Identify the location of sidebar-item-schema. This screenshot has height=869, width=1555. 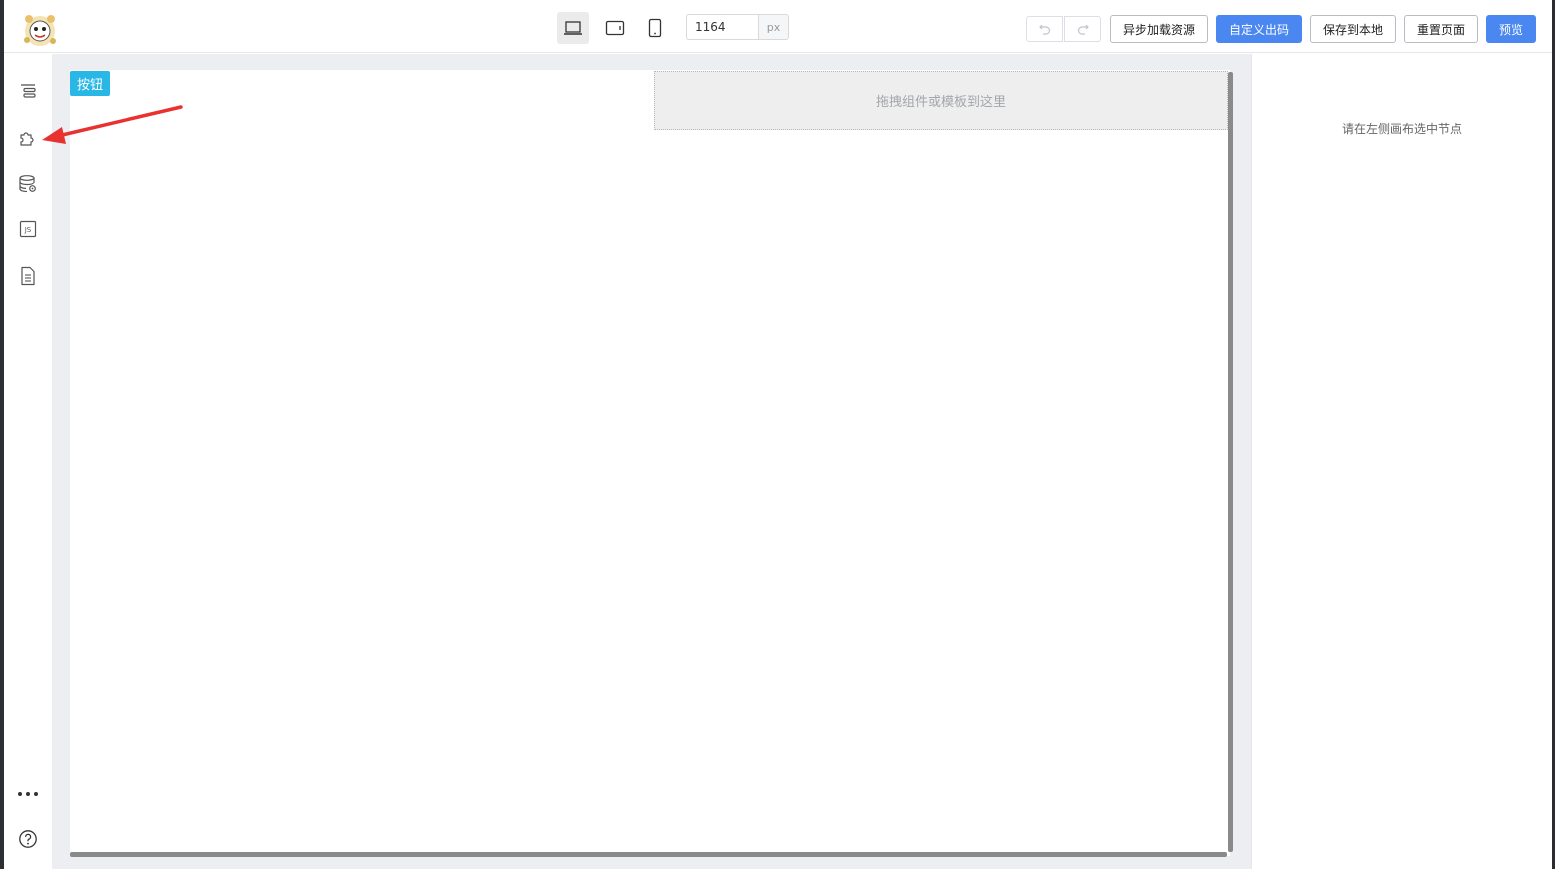
(28, 276).